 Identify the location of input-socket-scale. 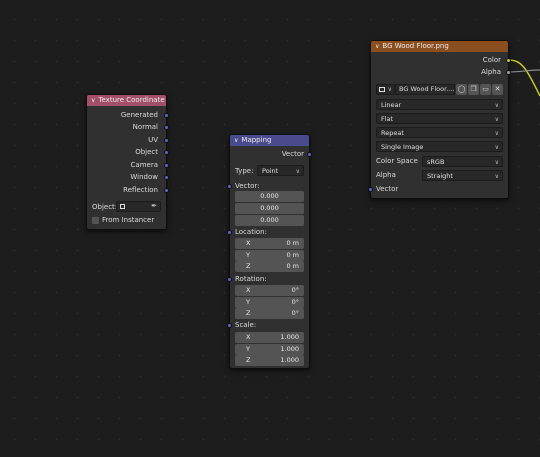
(229, 325).